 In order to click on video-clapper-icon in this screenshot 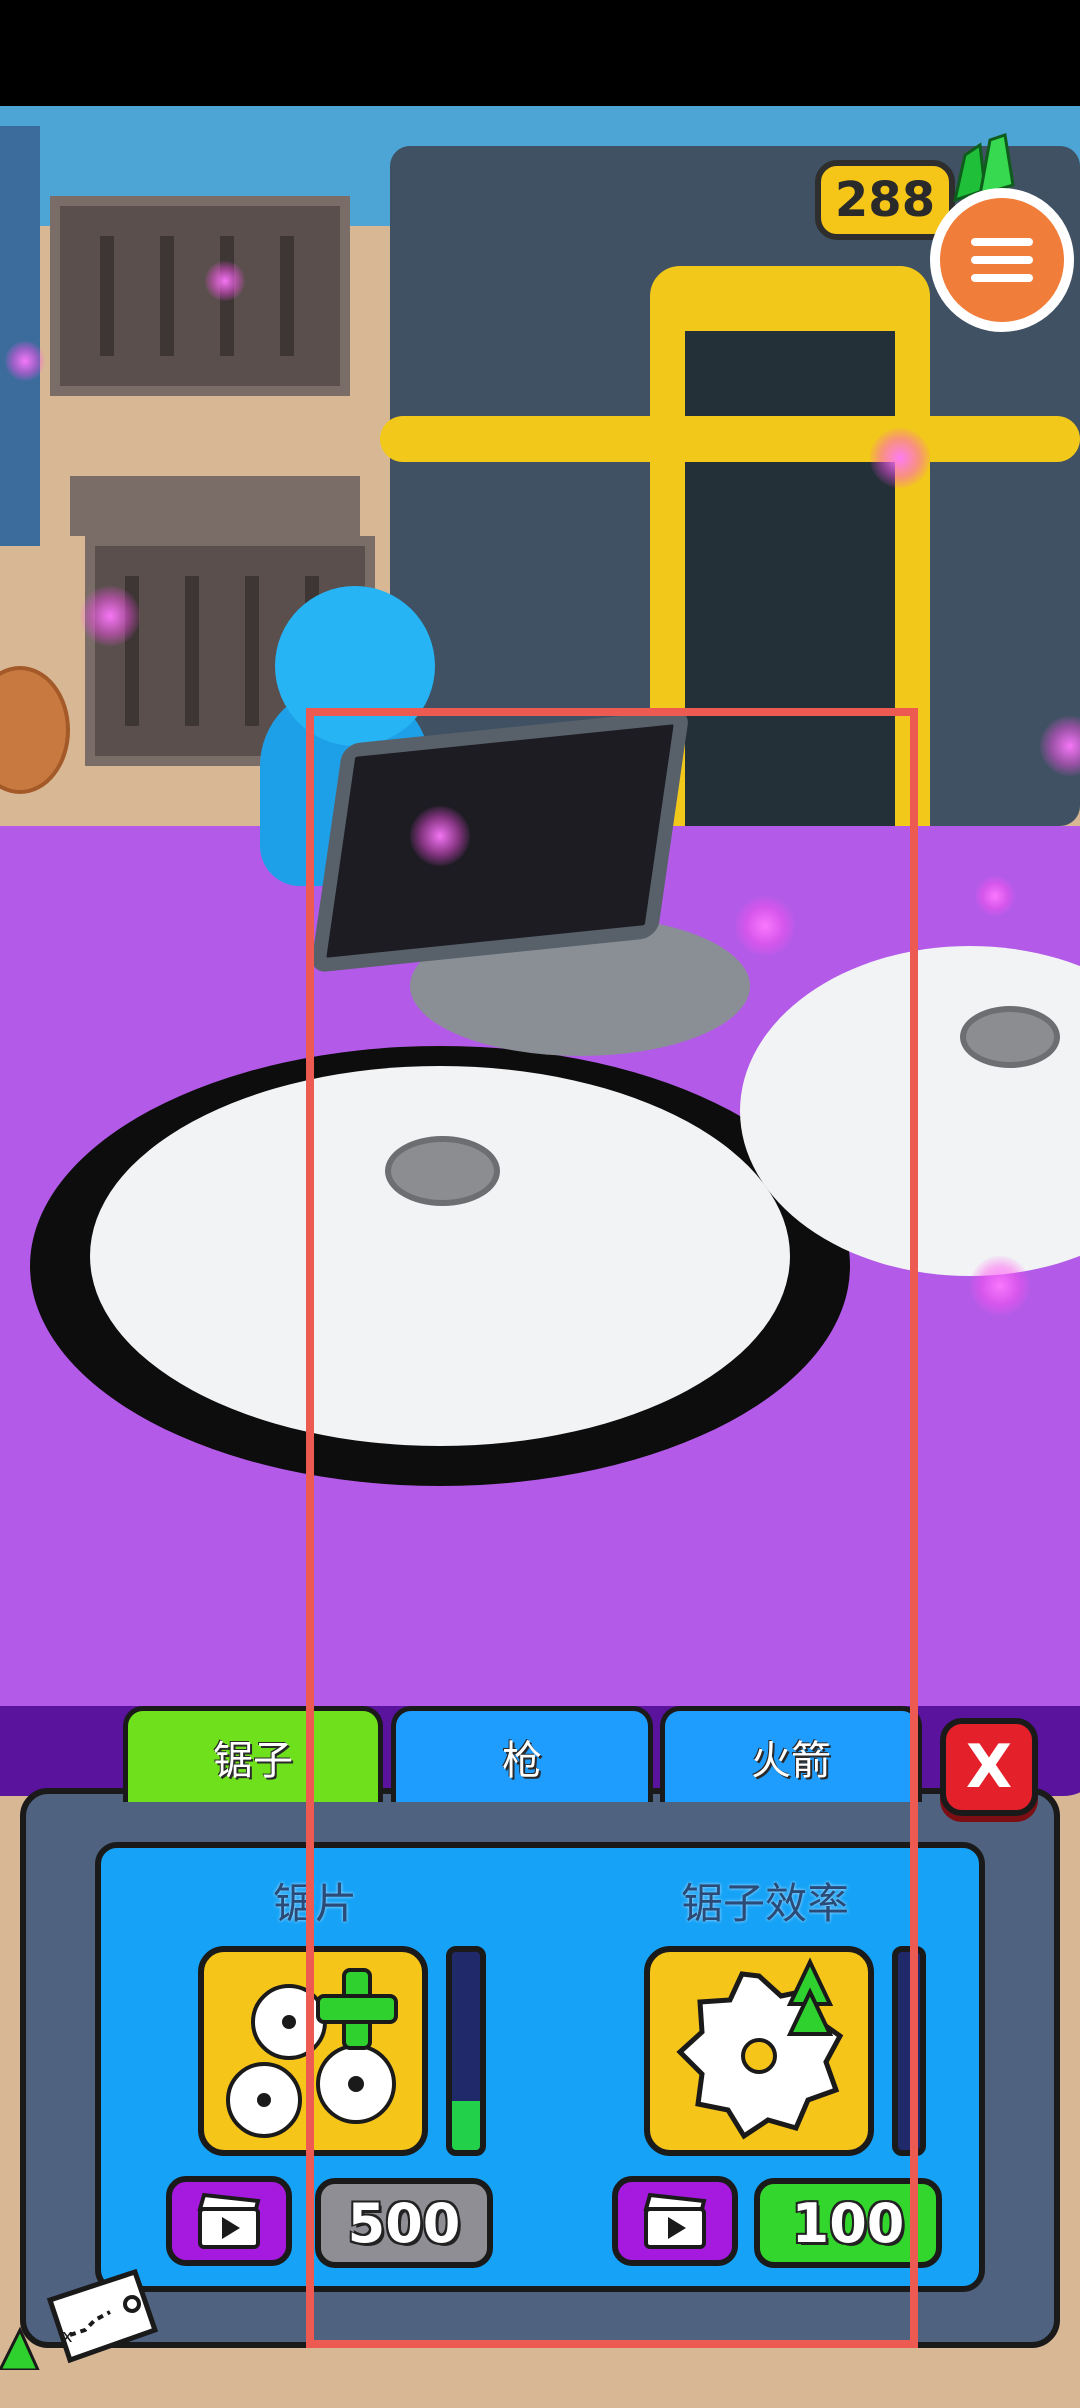, I will do `click(229, 2220)`.